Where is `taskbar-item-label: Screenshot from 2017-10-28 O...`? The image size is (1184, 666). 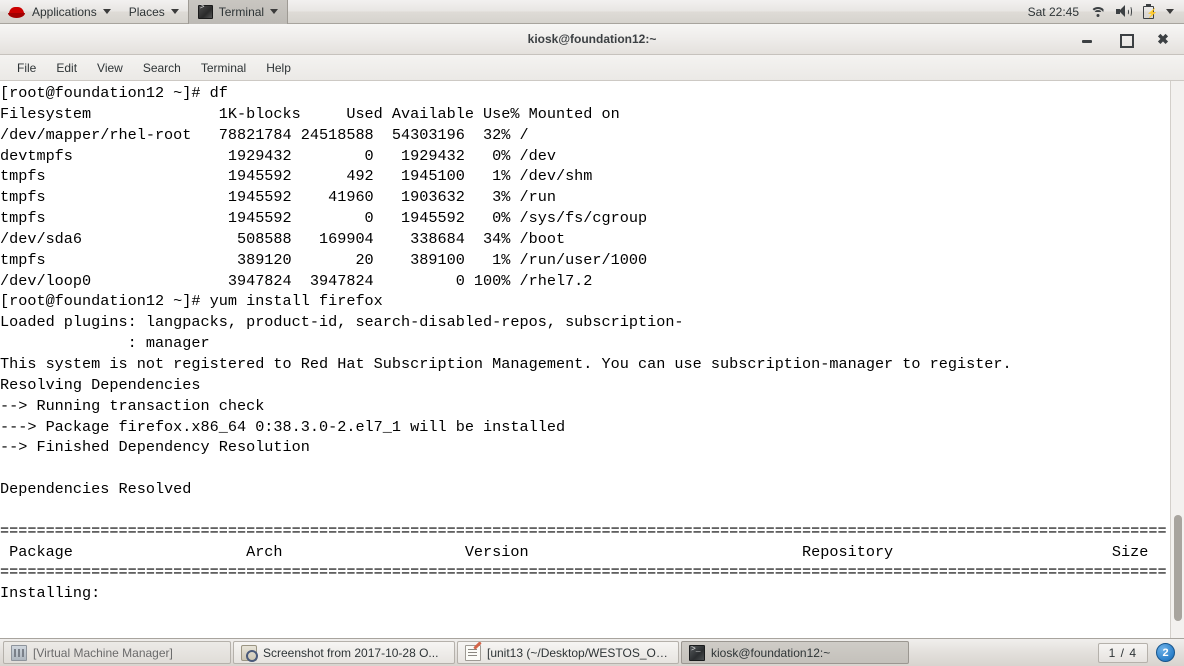
taskbar-item-label: Screenshot from 2017-10-28 O... is located at coordinates (351, 652).